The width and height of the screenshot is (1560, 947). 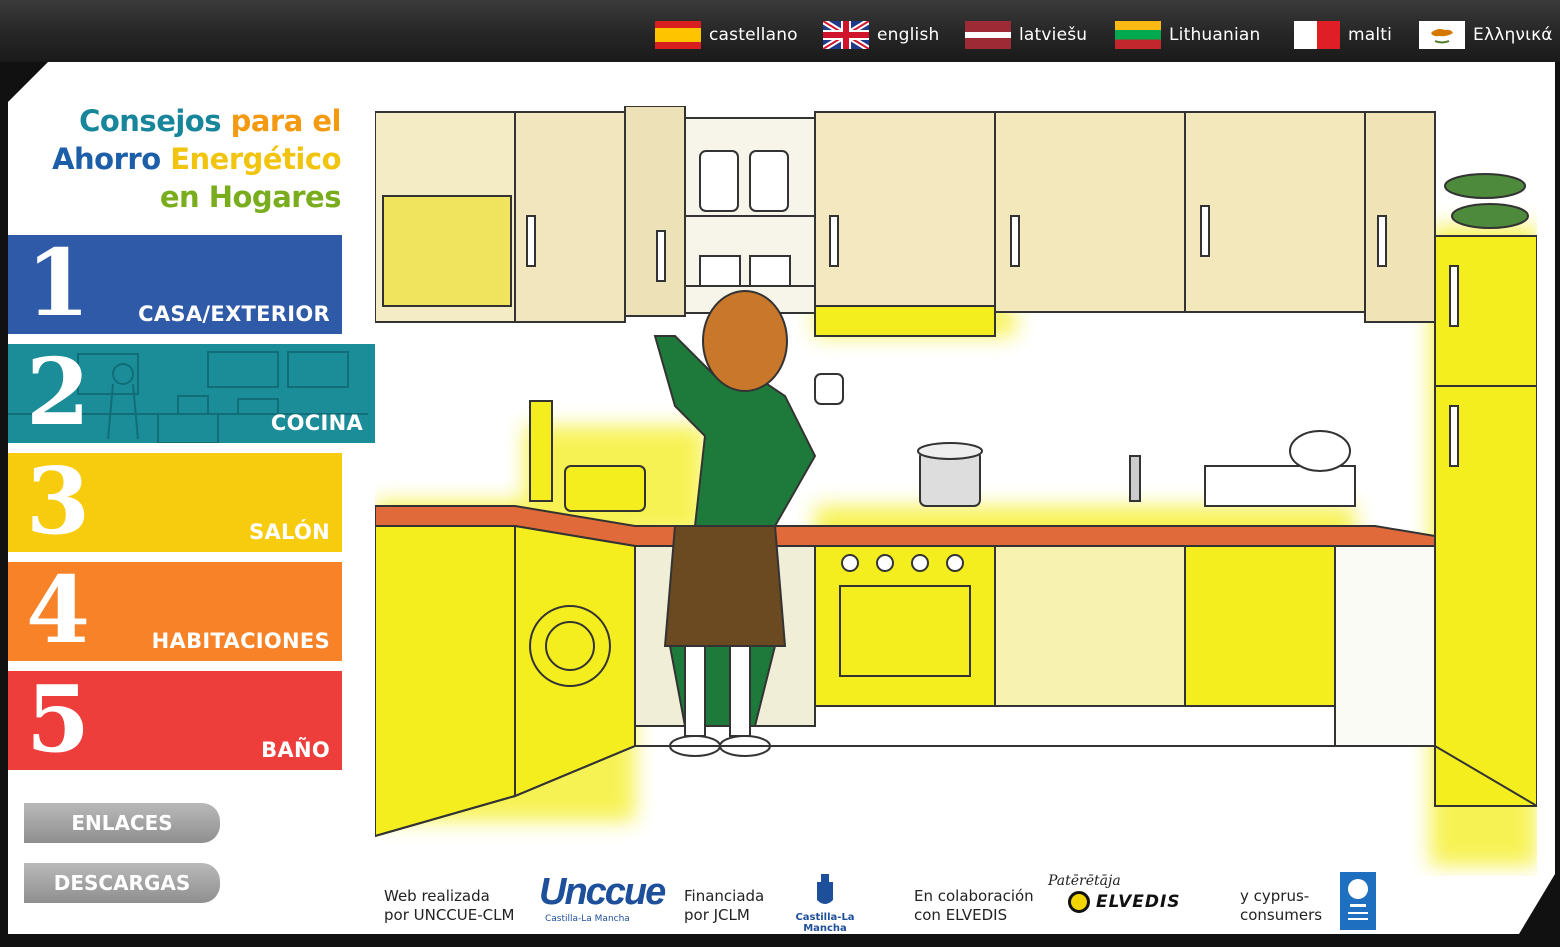 What do you see at coordinates (175, 720) in the screenshot?
I see `nav-bano-button: 5 BAÑO` at bounding box center [175, 720].